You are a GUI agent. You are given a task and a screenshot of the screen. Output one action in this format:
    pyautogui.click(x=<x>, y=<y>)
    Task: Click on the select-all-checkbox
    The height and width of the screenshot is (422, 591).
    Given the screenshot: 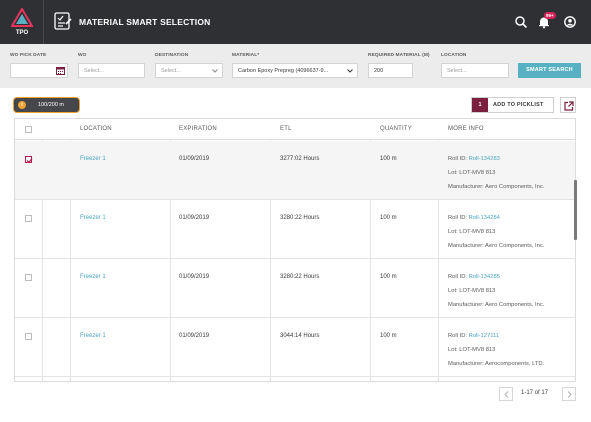 What is the action you would take?
    pyautogui.click(x=28, y=129)
    